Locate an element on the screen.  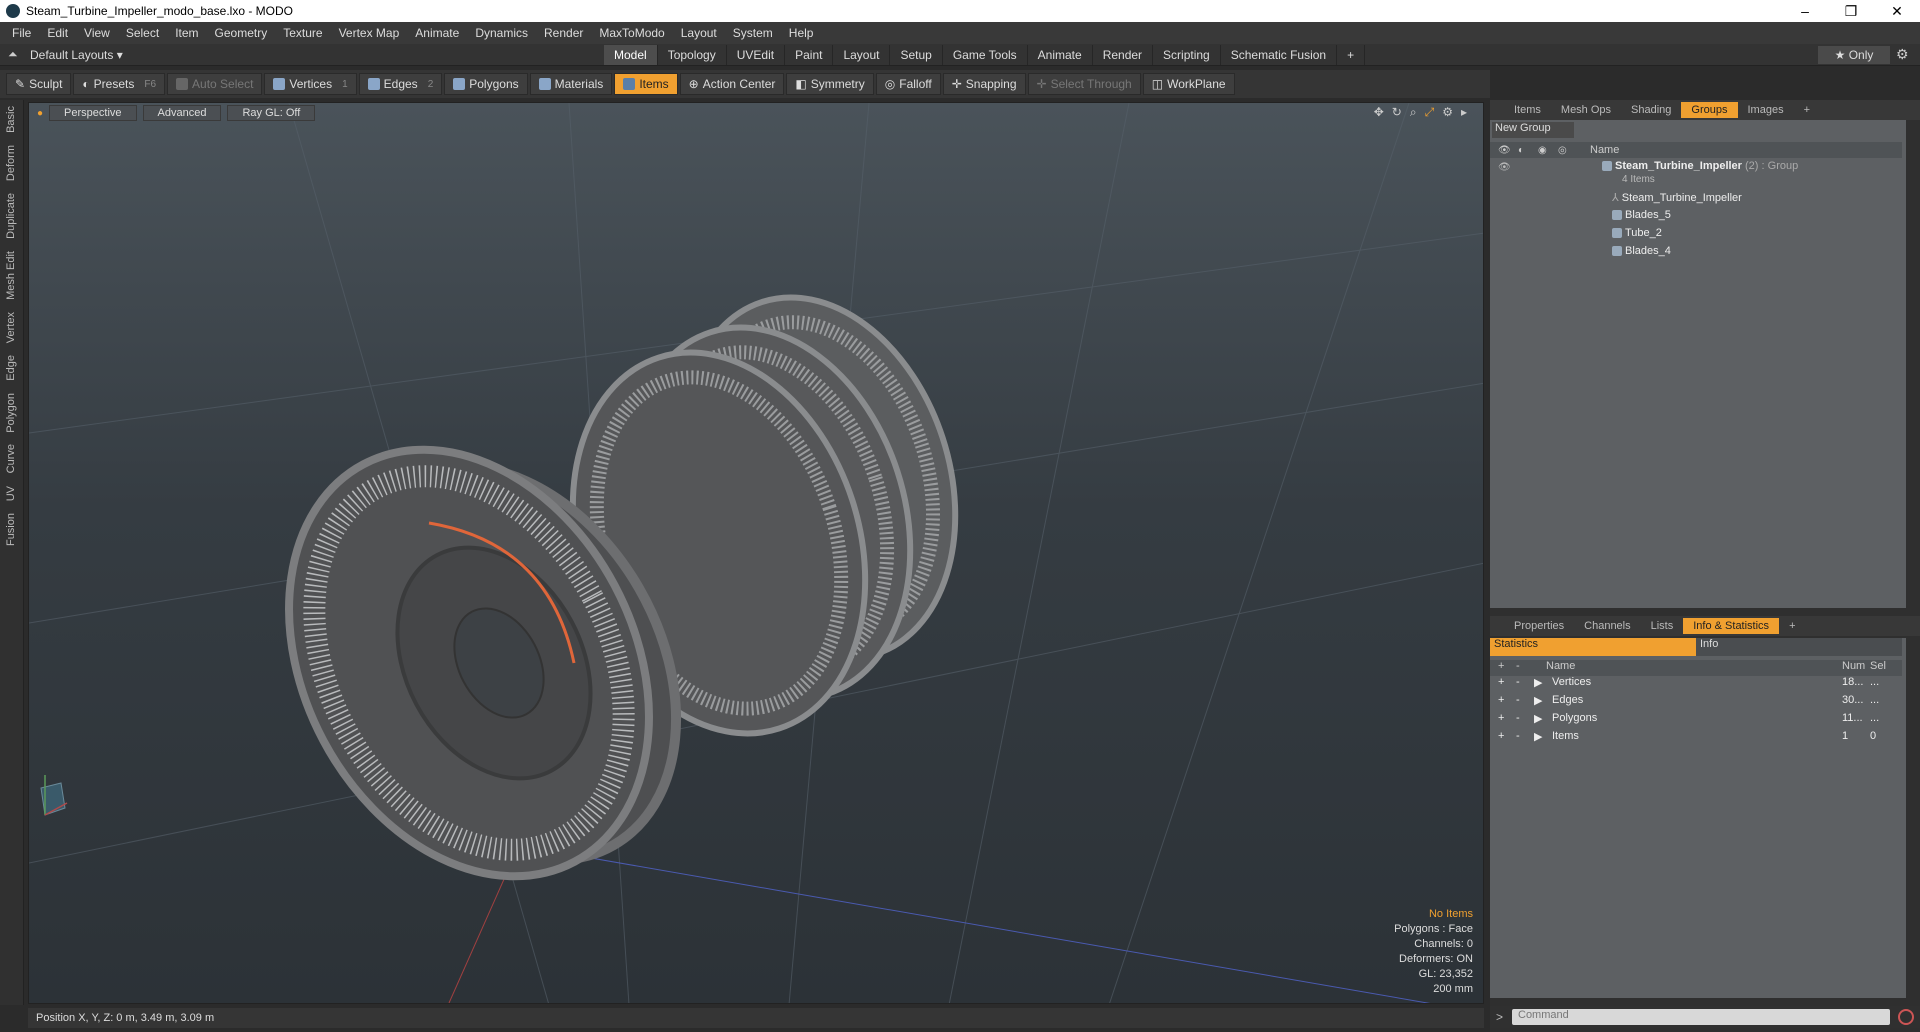
menu-vertex-map: Vertex Map is located at coordinates (369, 33).